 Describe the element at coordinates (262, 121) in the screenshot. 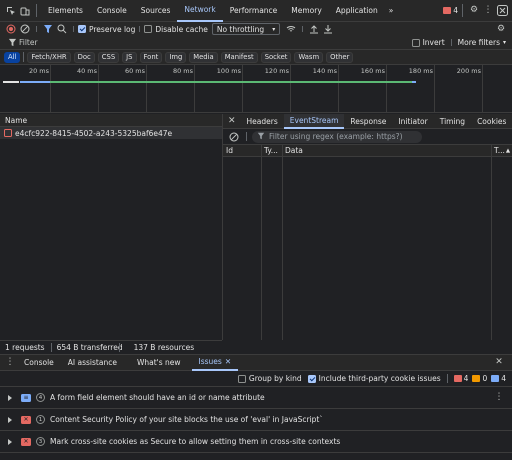

I see `tab-headers: Headers` at that location.